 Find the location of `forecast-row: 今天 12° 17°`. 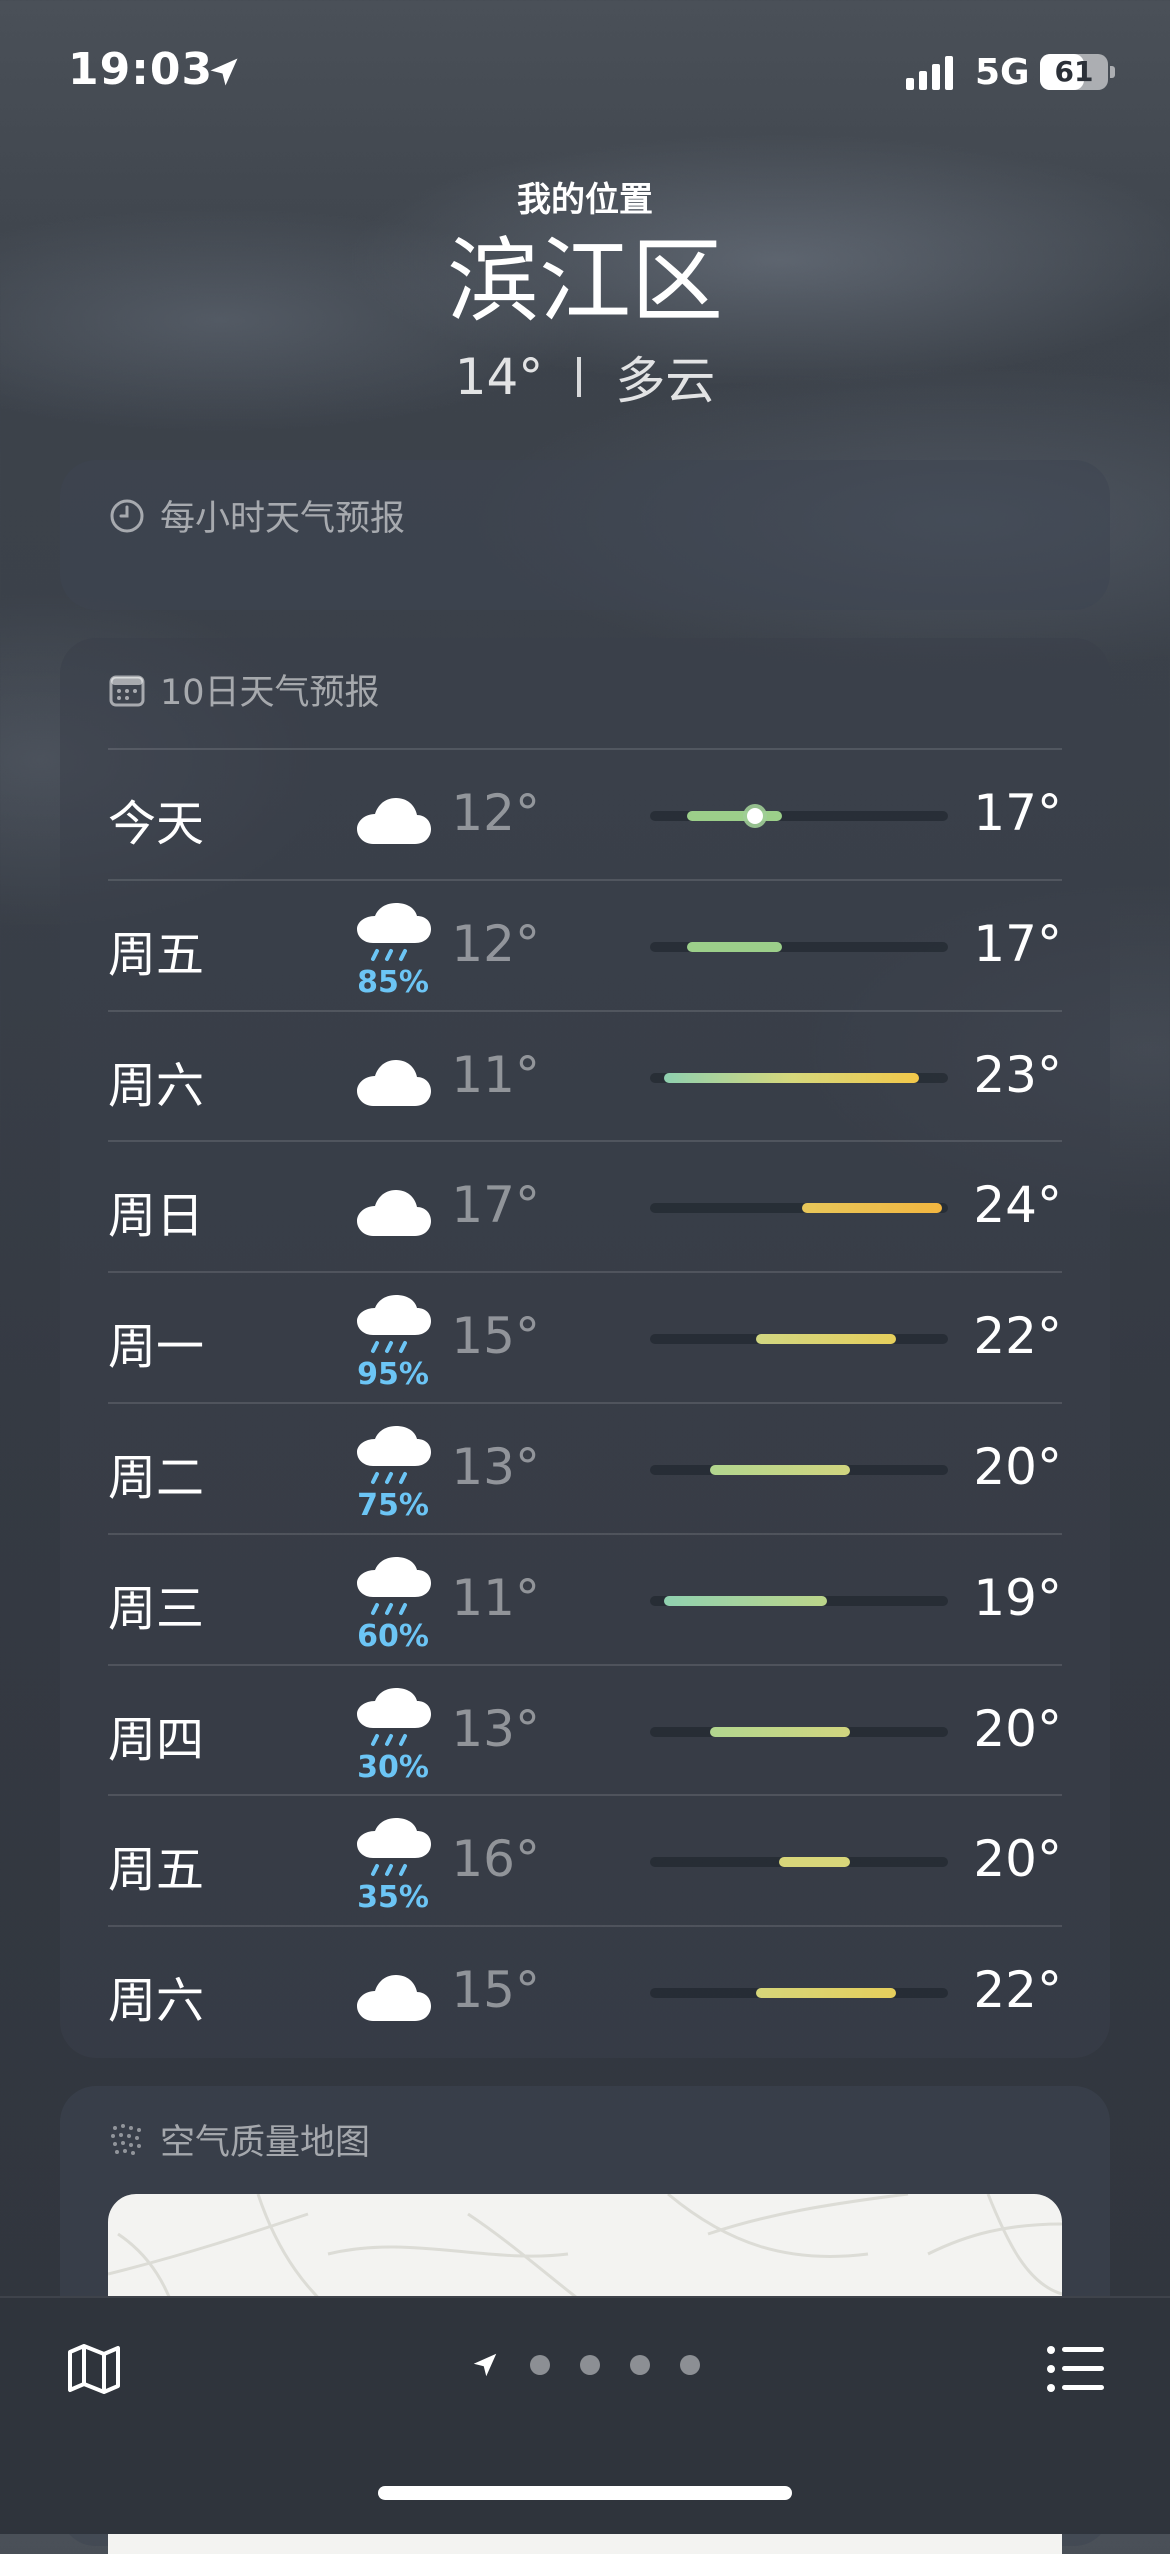

forecast-row: 今天 12° 17° is located at coordinates (585, 814).